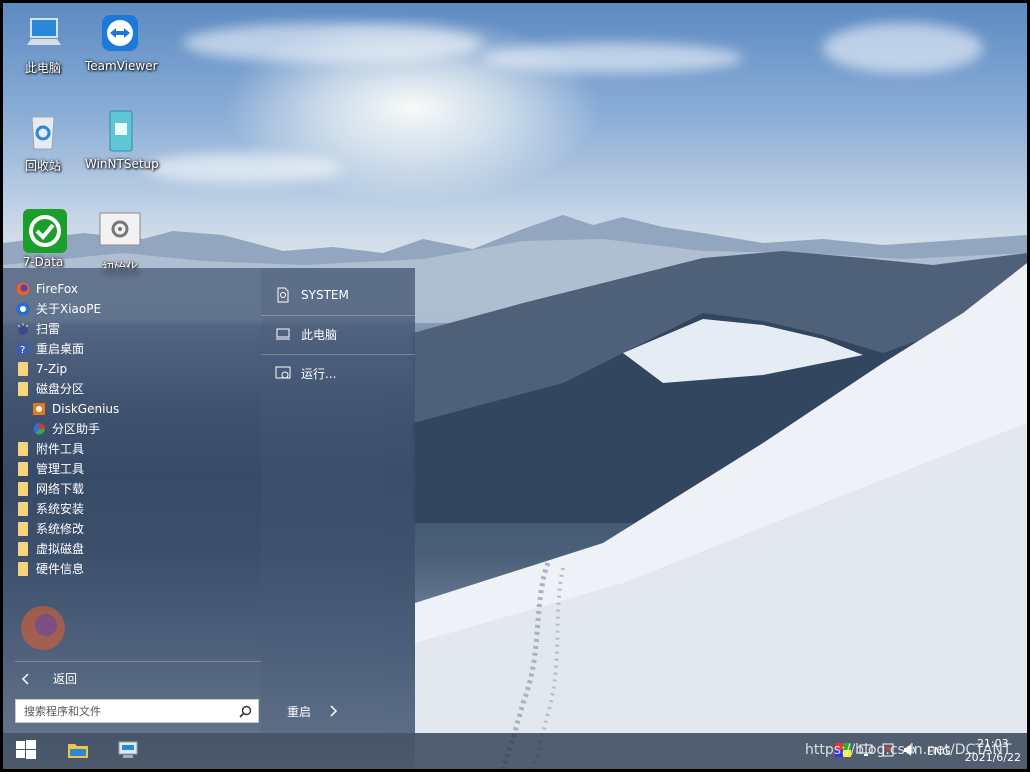 This screenshot has width=1030, height=772. What do you see at coordinates (120, 131) in the screenshot?
I see `winntsetup-icon` at bounding box center [120, 131].